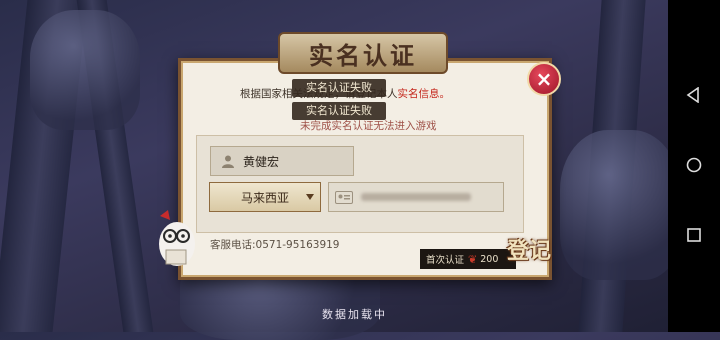 The width and height of the screenshot is (720, 340). Describe the element at coordinates (310, 197) in the screenshot. I see `chevron-down-icon` at that location.